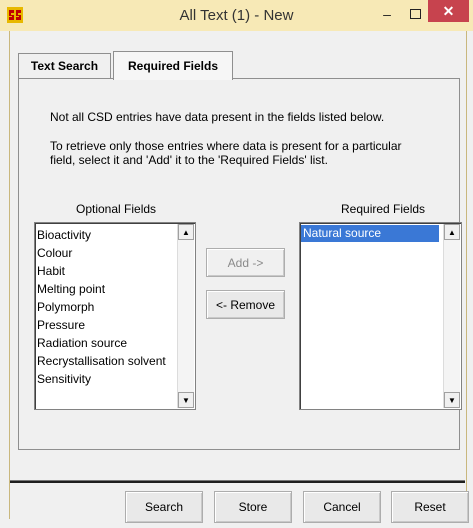  I want to click on optional-list-scrollbar: ▲ ▼, so click(185, 316).